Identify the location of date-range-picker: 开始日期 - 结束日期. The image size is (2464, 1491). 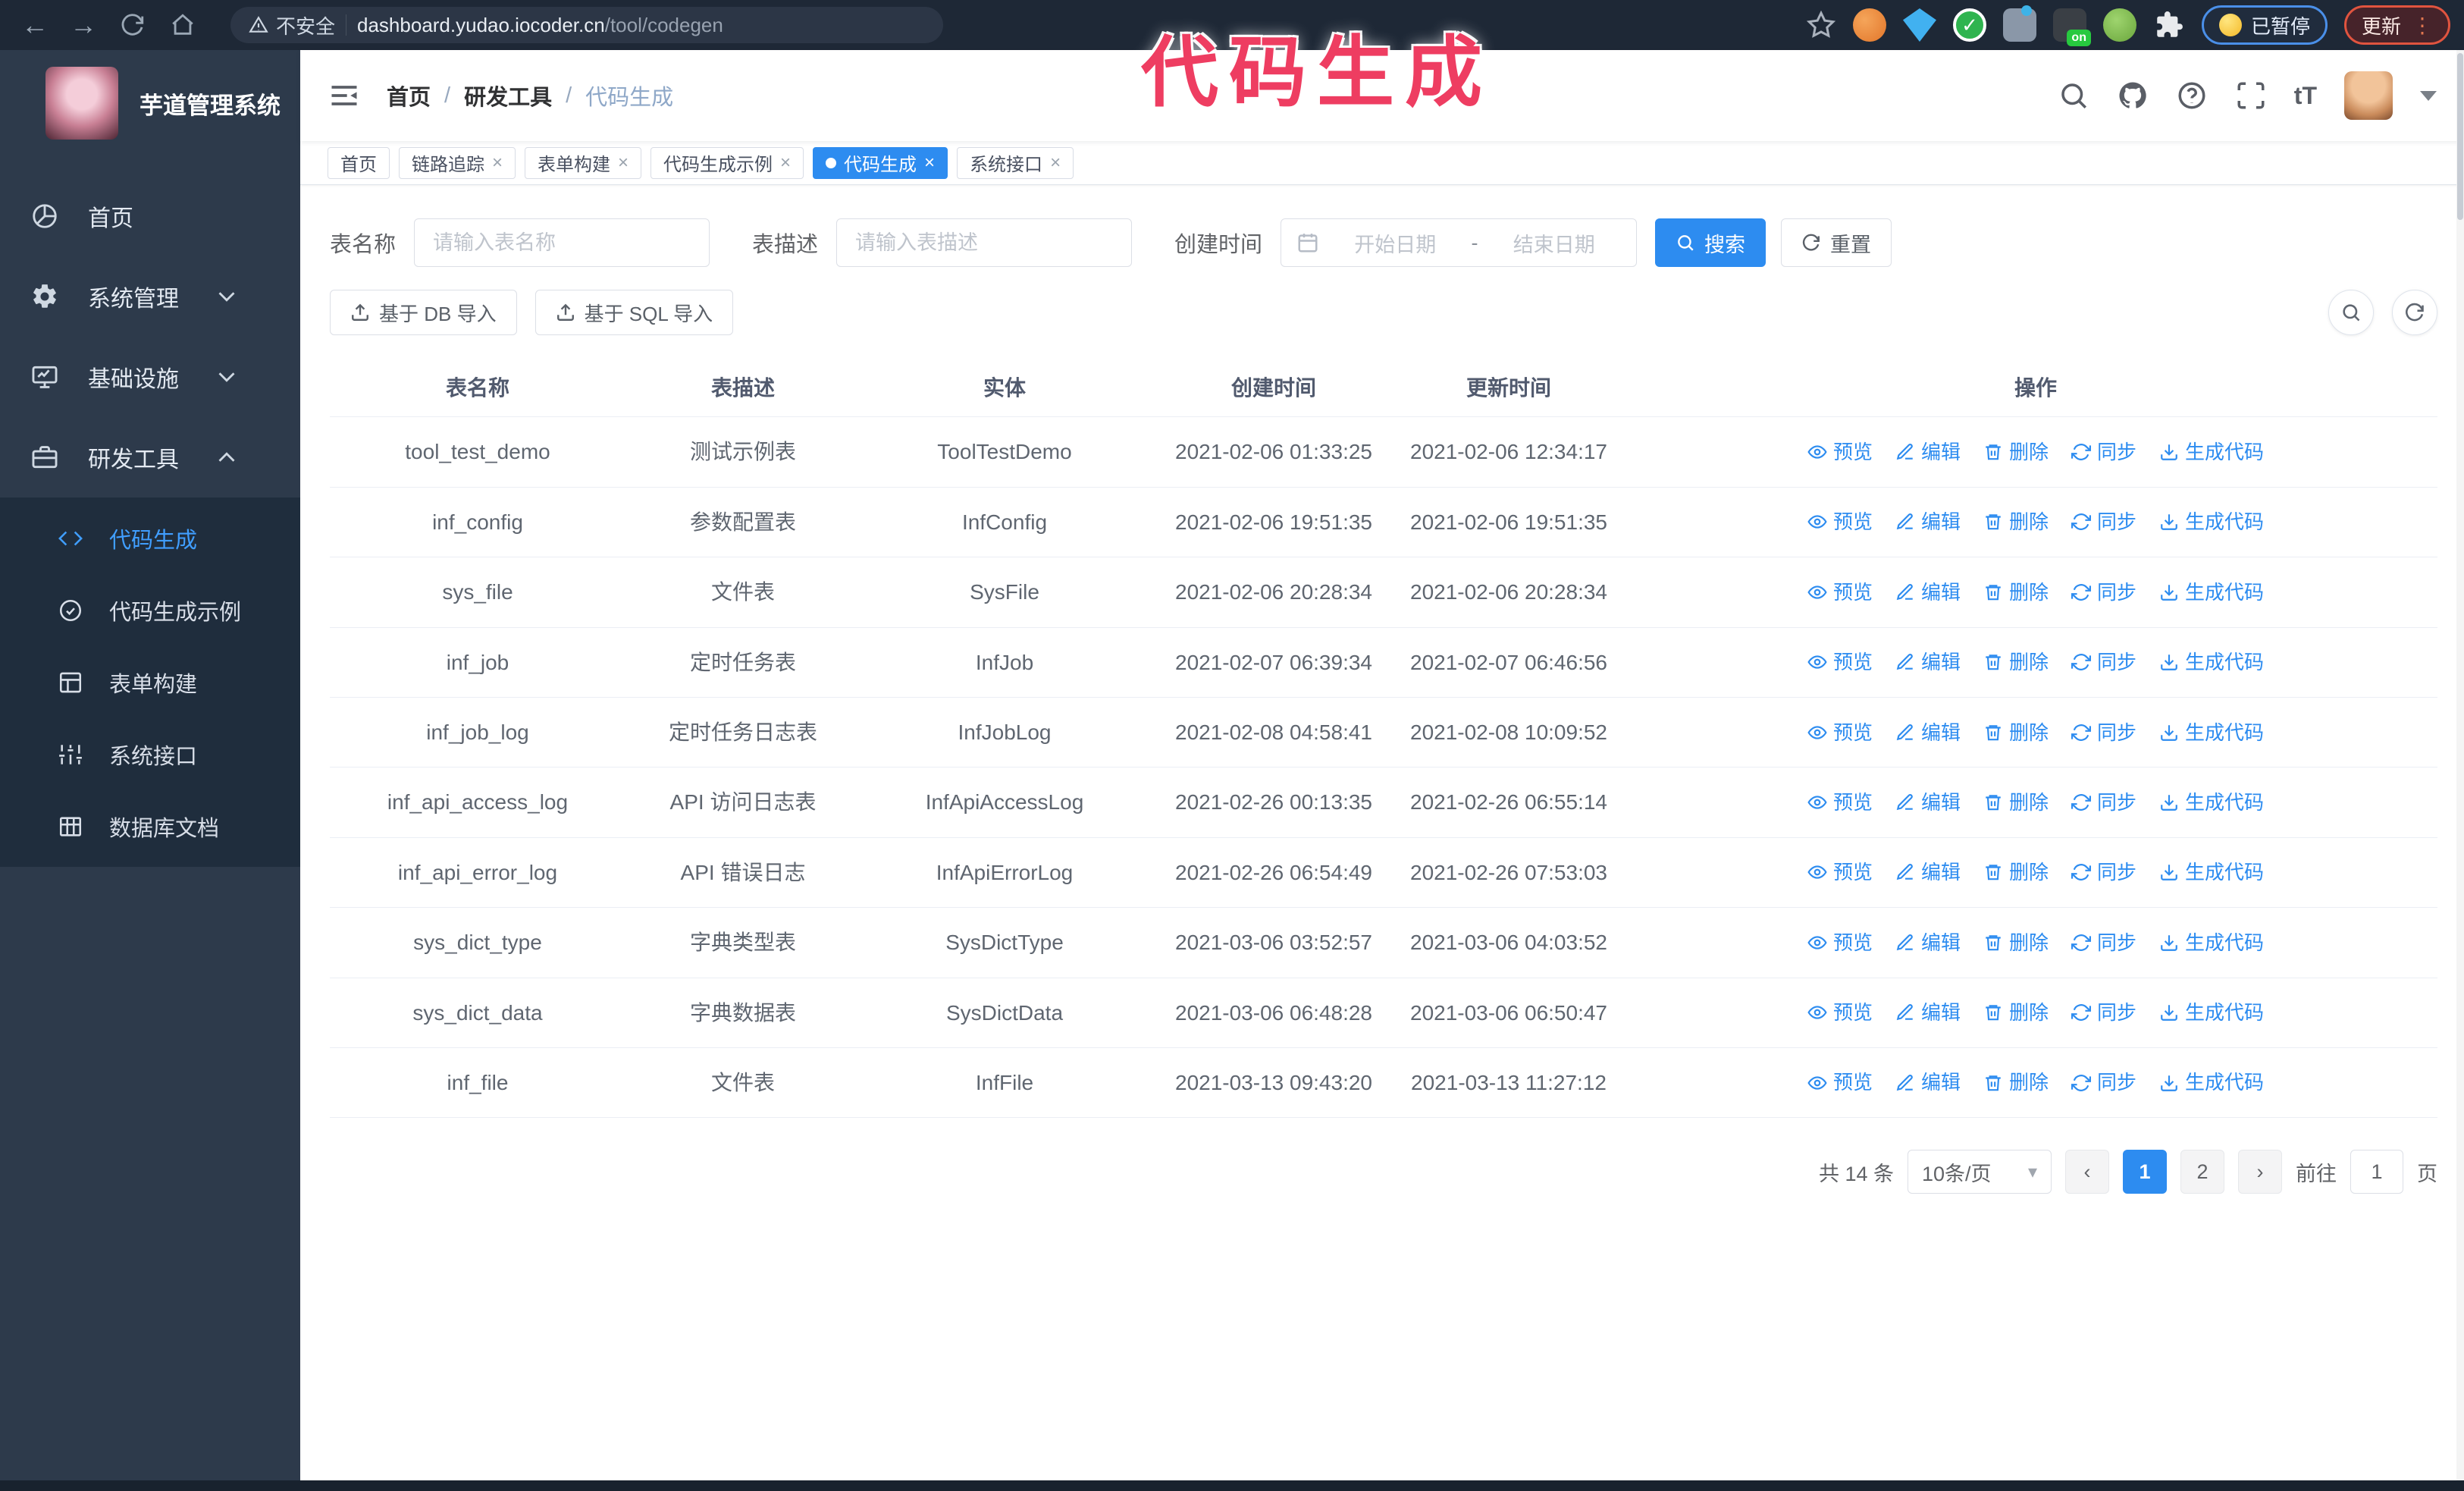
(1459, 242).